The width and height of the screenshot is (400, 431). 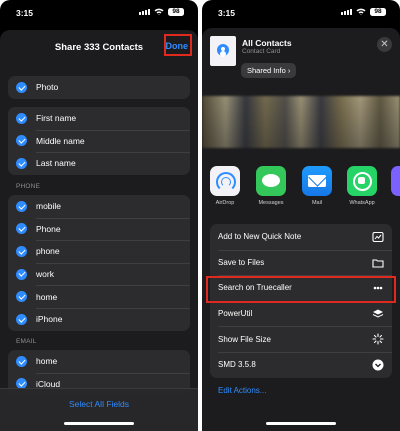 What do you see at coordinates (362, 181) in the screenshot?
I see `whatsapp-icon` at bounding box center [362, 181].